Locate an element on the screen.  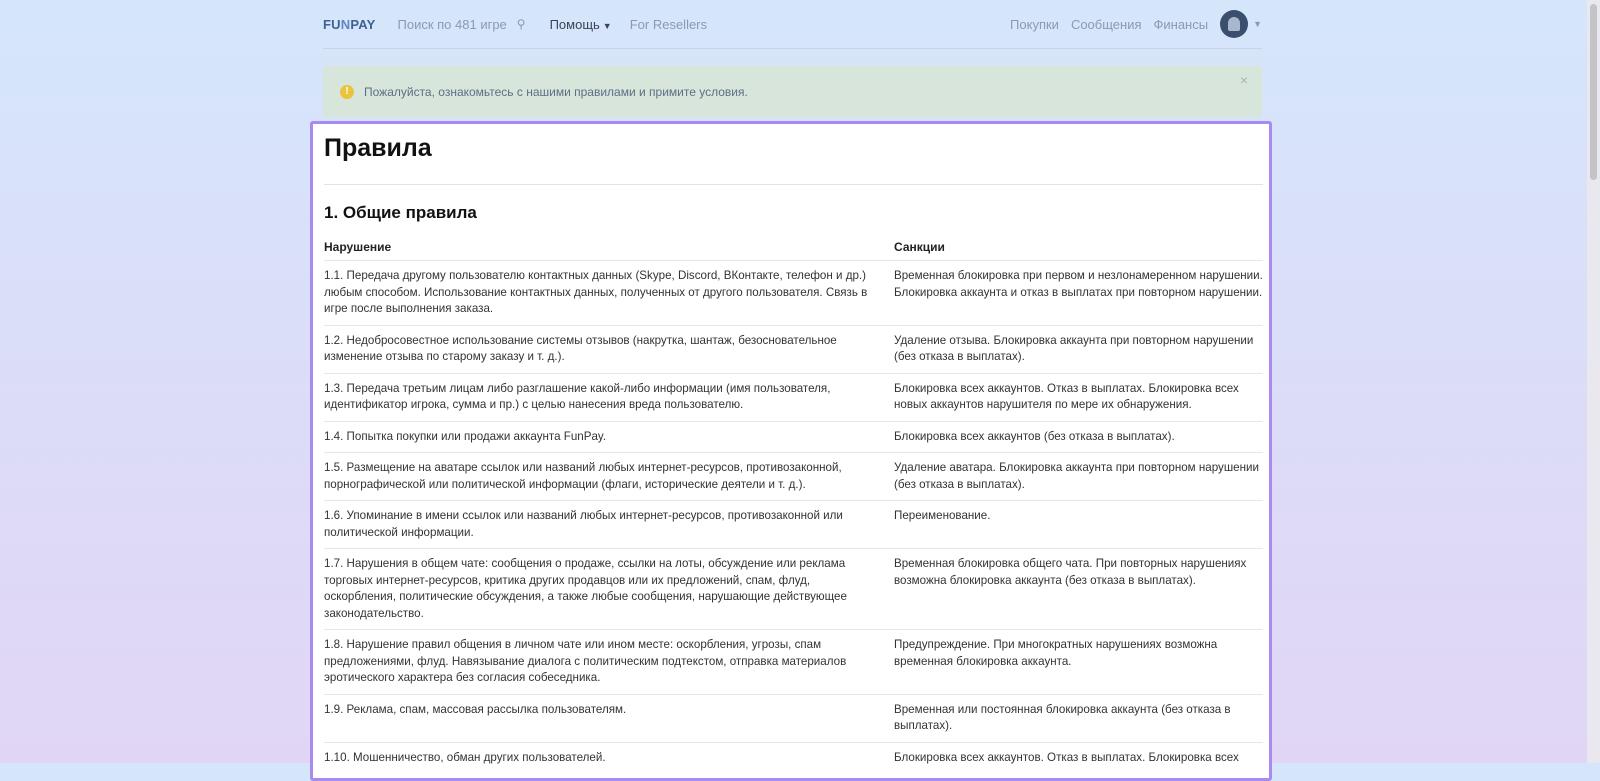
resellers-link: For Resellers is located at coordinates (668, 24).